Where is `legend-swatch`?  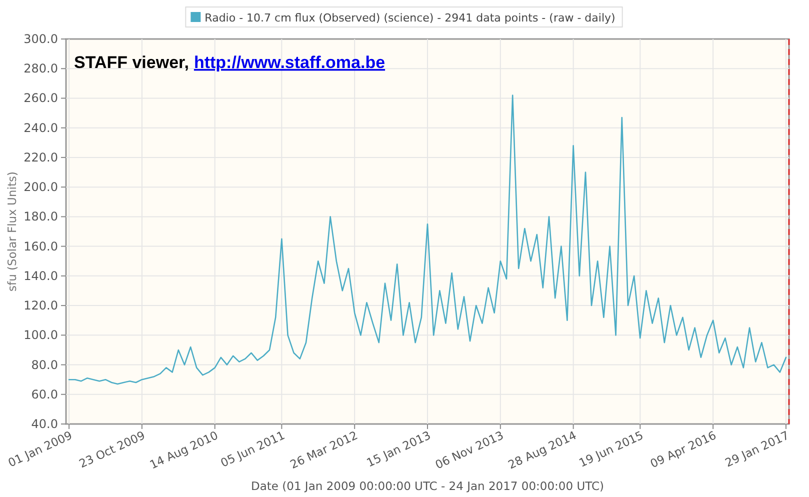
legend-swatch is located at coordinates (195, 17).